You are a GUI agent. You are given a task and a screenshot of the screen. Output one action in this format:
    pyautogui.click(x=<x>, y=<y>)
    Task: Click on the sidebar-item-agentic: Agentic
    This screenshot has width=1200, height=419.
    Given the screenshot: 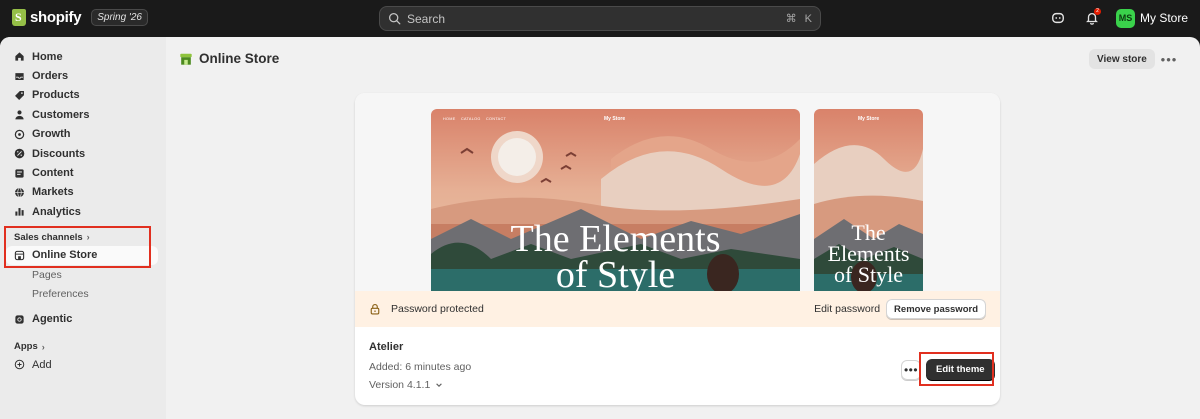 What is the action you would take?
    pyautogui.click(x=83, y=319)
    